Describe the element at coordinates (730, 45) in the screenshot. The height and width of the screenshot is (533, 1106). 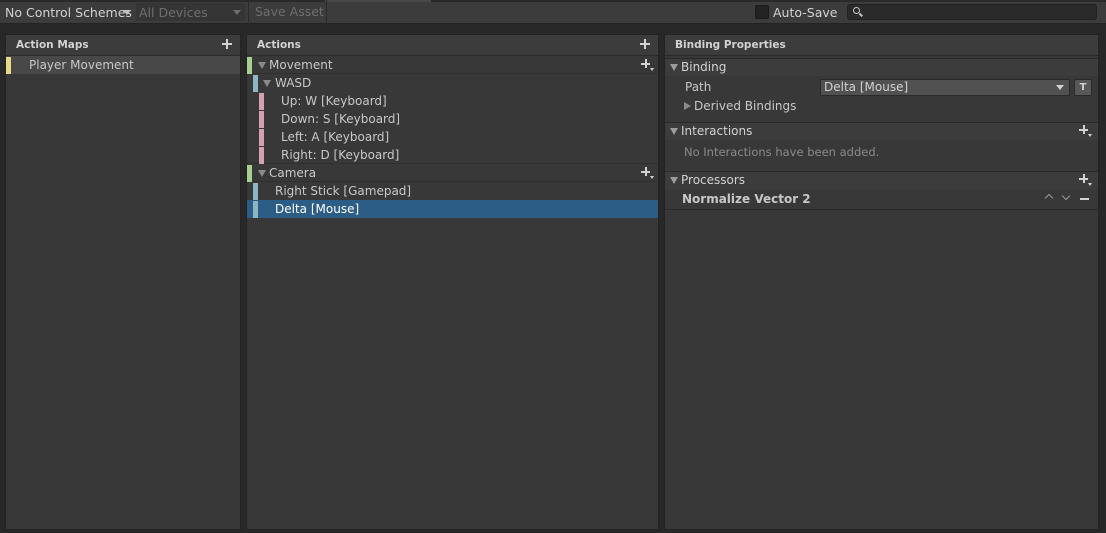
I see `binding-properties-title: Binding Properties` at that location.